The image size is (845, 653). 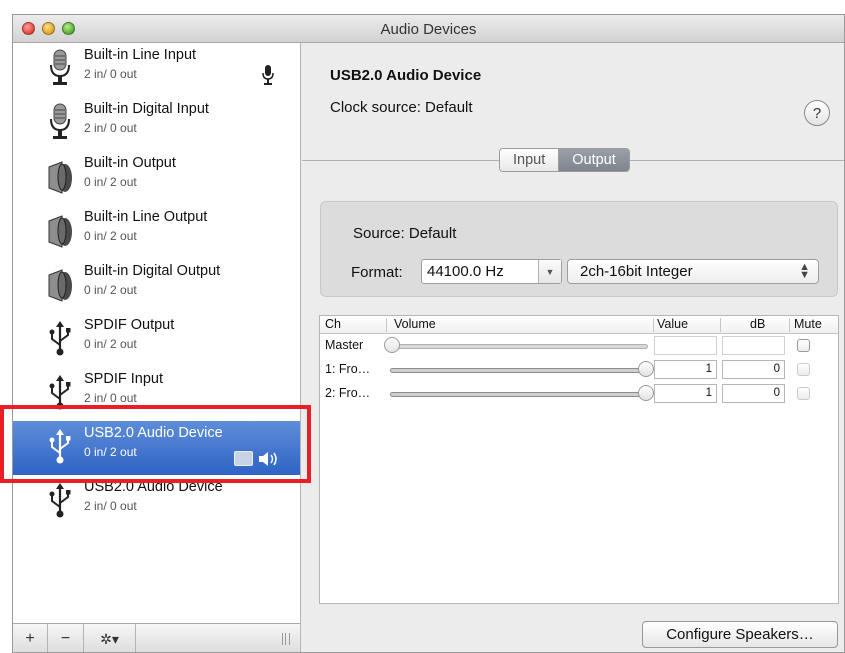 I want to click on table-row-channel-1: 1: Fro… 1 0, so click(x=579, y=370).